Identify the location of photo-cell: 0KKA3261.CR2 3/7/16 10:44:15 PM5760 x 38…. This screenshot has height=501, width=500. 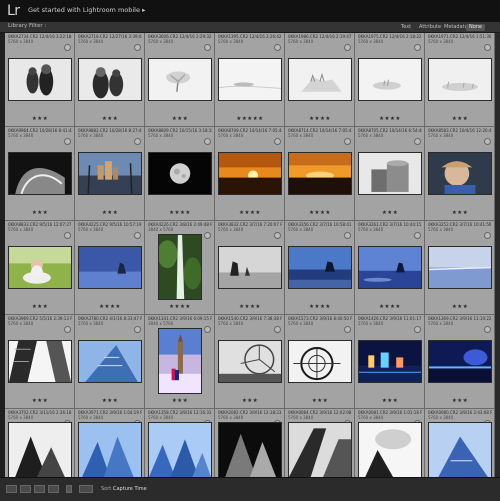
(390, 268).